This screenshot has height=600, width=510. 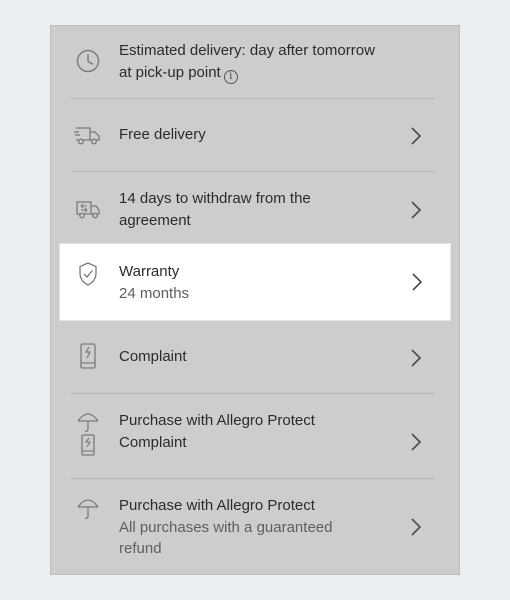 I want to click on estimated-delivery-line2: at pick-up point i, so click(x=259, y=73).